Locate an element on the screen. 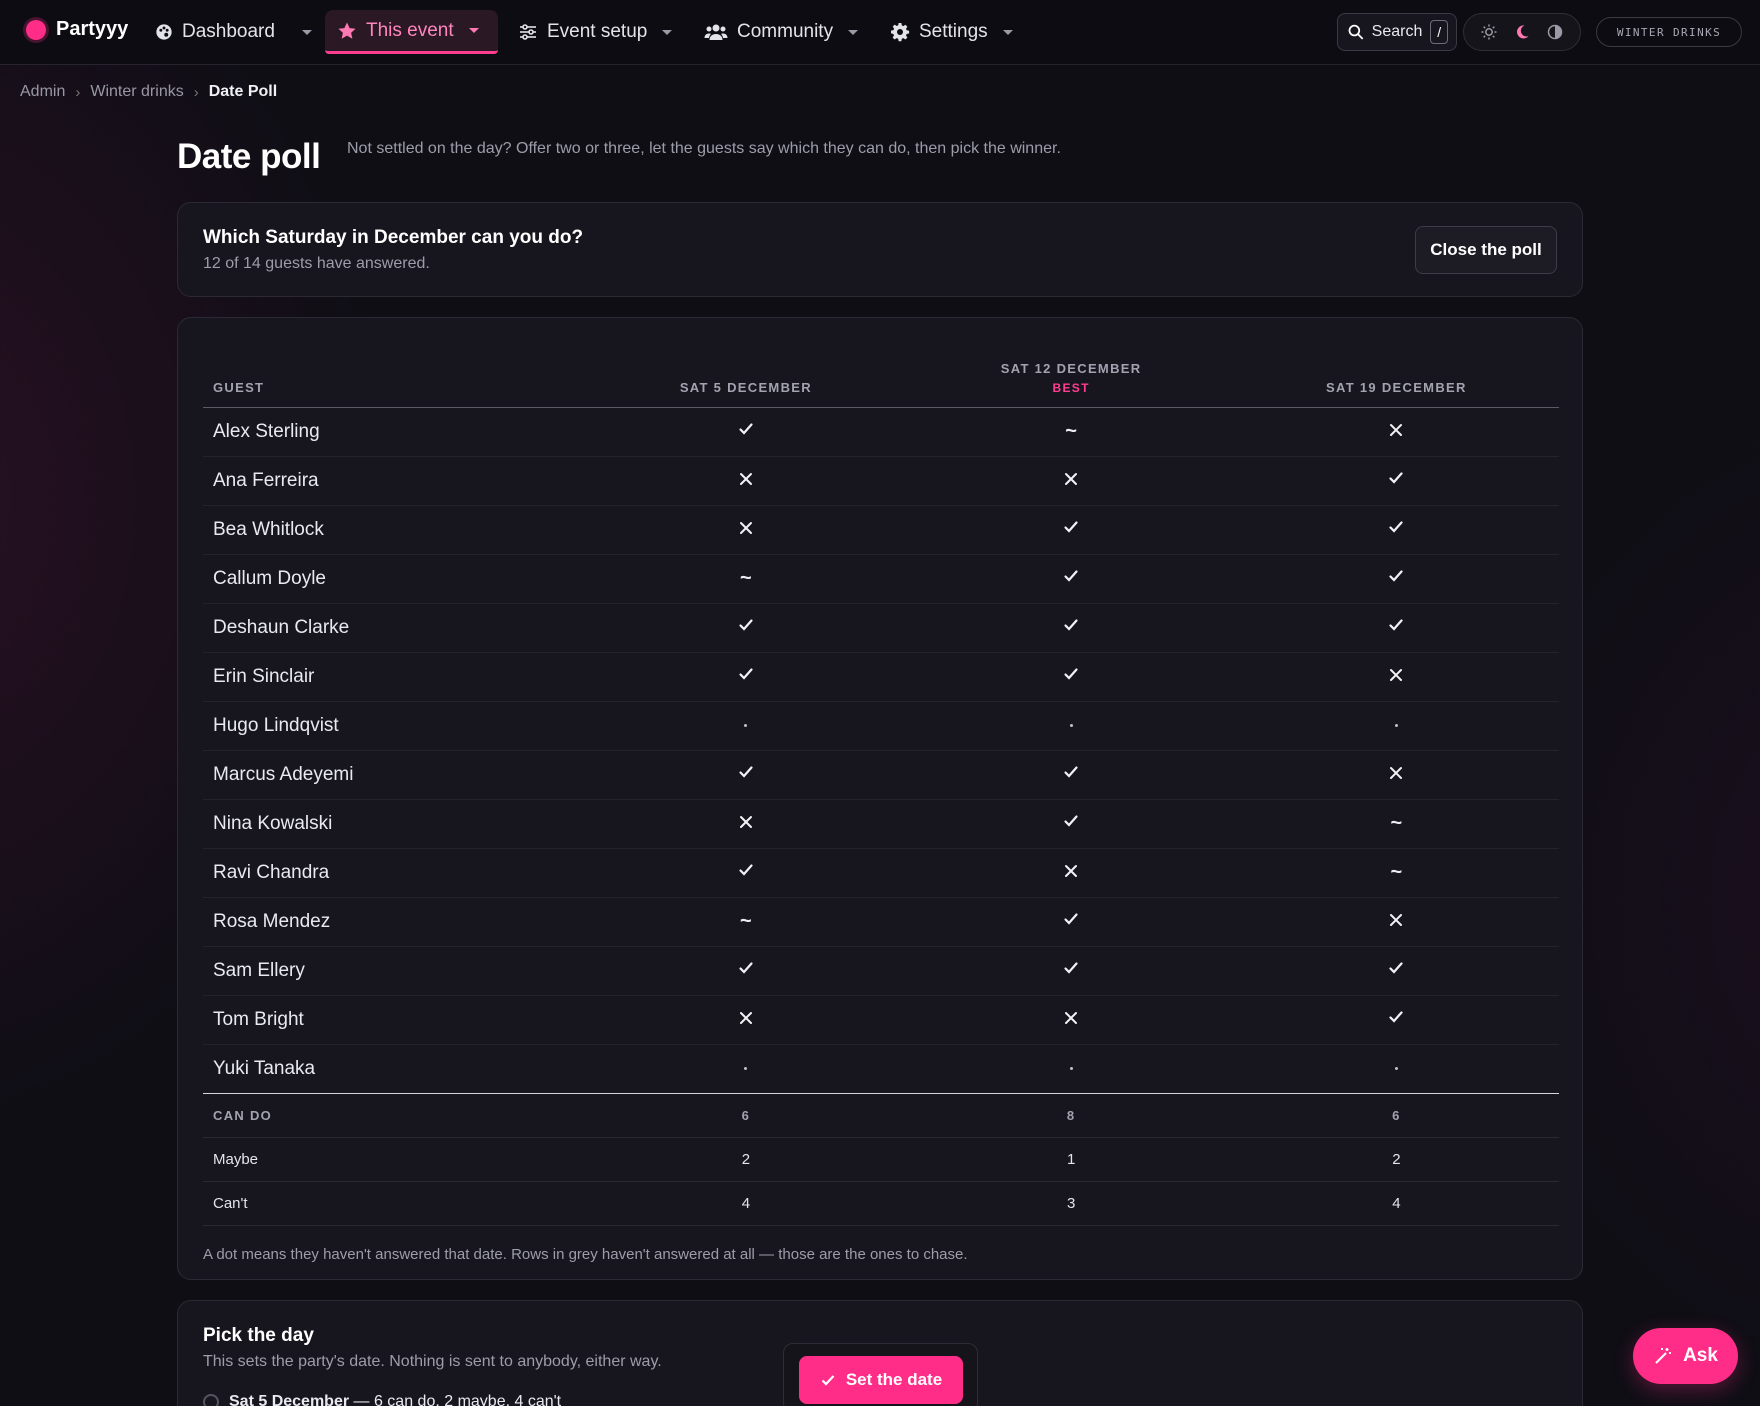  set-date-panel: Set the date is located at coordinates (880, 1374).